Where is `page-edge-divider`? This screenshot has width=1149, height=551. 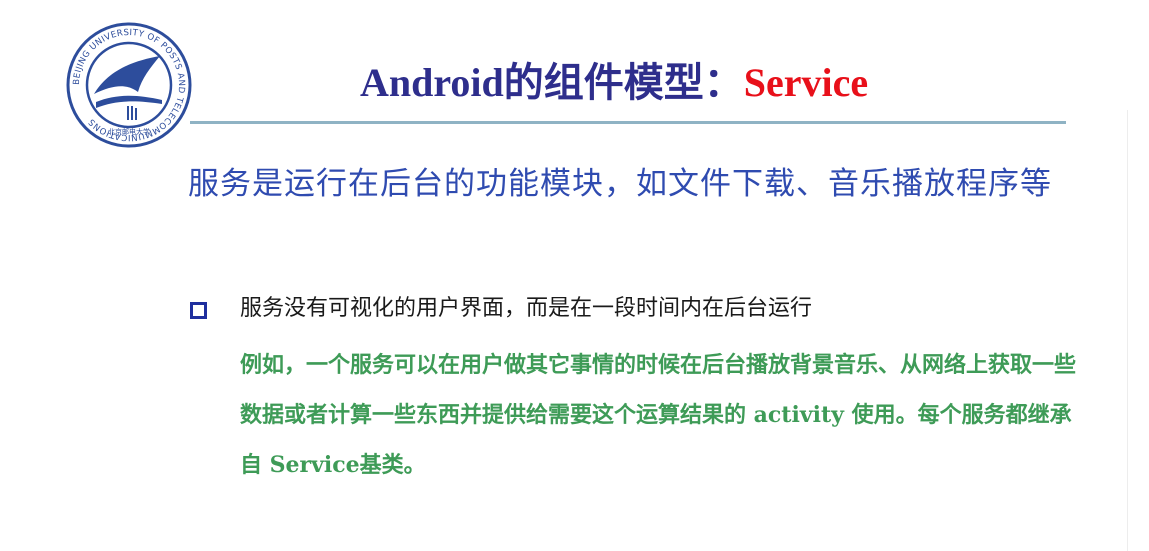
page-edge-divider is located at coordinates (1127, 330).